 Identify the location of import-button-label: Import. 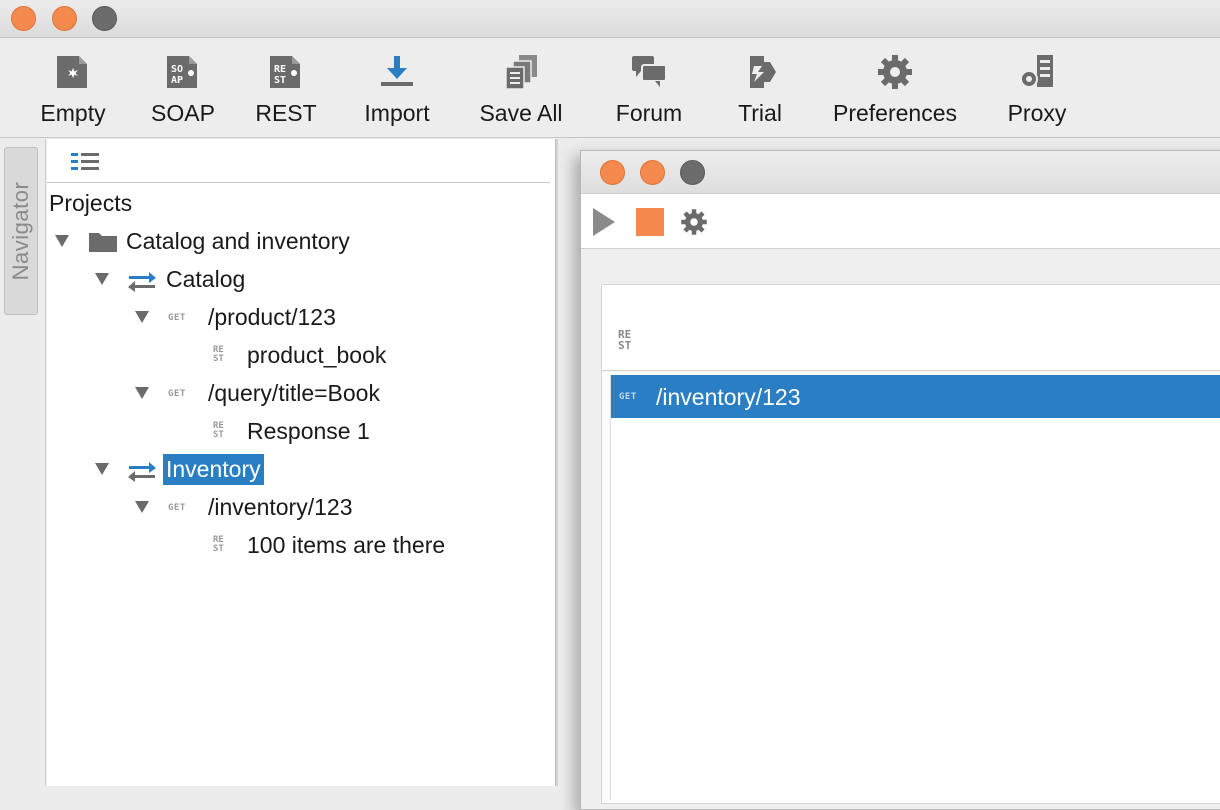
(397, 113).